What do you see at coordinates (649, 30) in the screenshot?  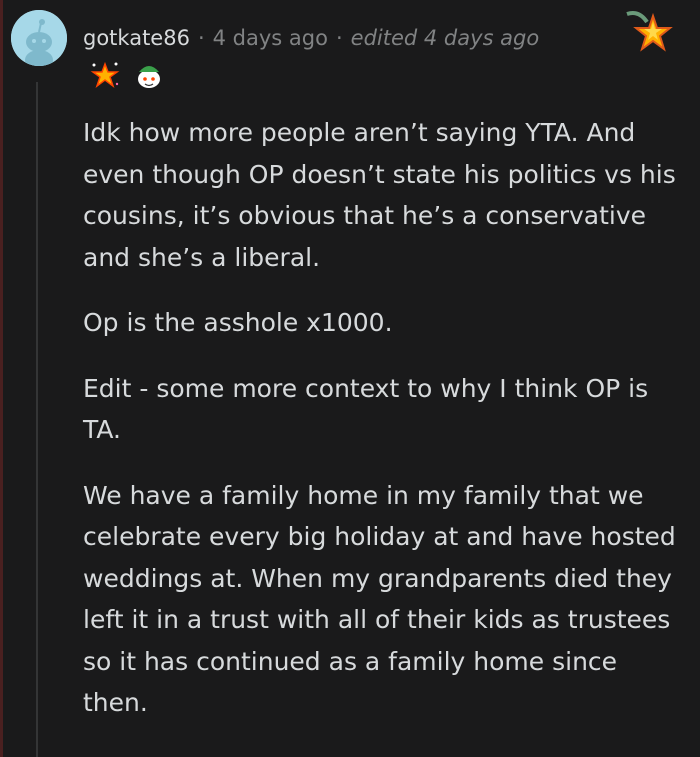 I see `star-award-icon` at bounding box center [649, 30].